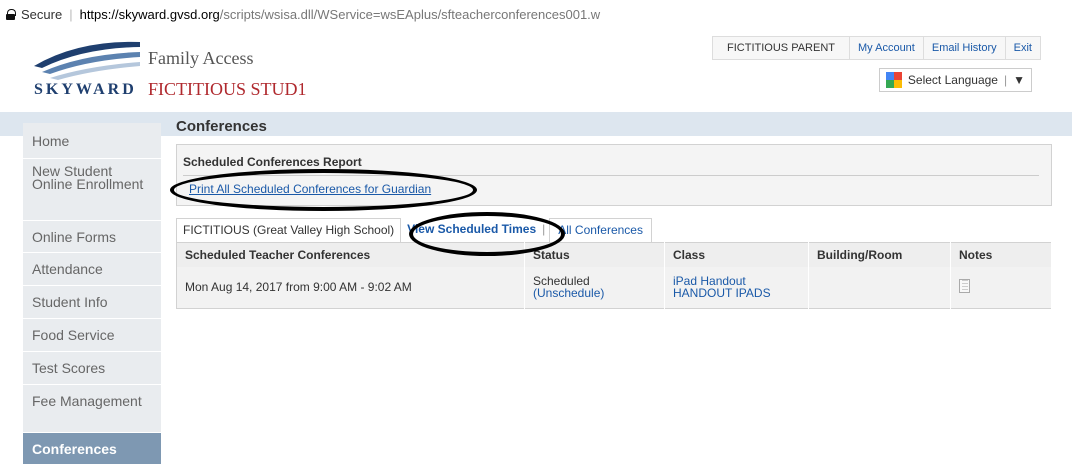 The image size is (1072, 464). What do you see at coordinates (1001, 254) in the screenshot?
I see `col-header-notes: Notes` at bounding box center [1001, 254].